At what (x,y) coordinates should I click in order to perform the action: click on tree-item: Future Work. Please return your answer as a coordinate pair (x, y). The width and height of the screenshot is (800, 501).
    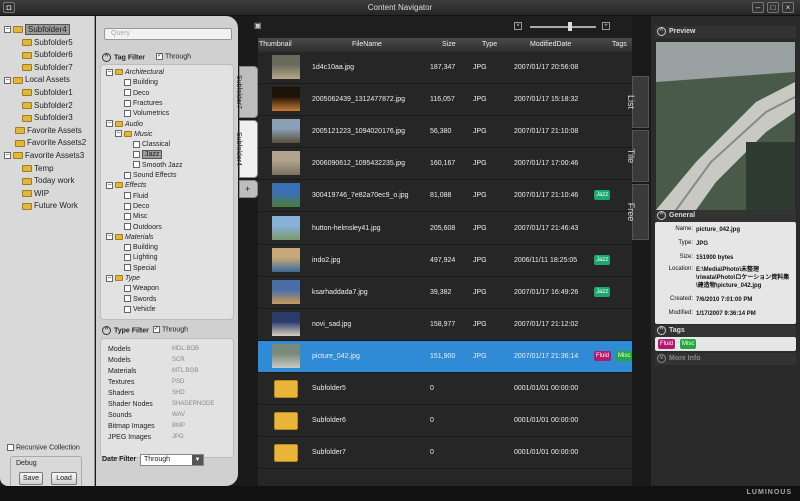
    Looking at the image, I should click on (50, 206).